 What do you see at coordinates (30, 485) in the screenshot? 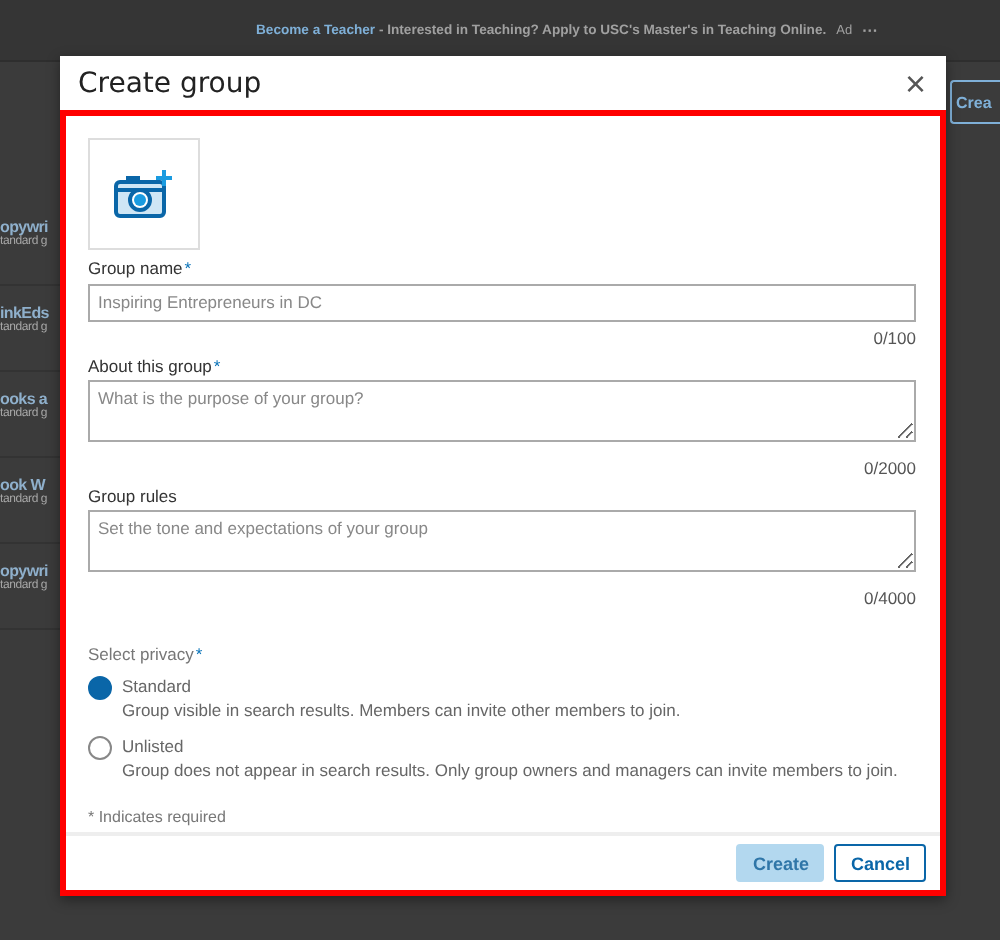
I see `group-name: ook W` at bounding box center [30, 485].